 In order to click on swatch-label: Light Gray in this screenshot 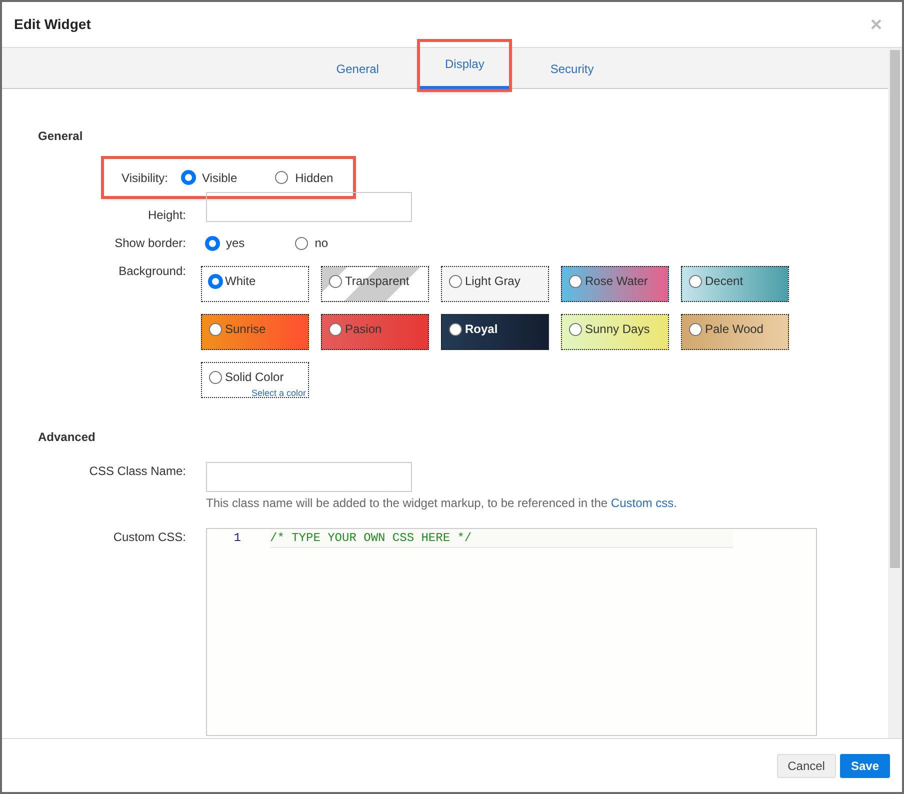, I will do `click(492, 281)`.